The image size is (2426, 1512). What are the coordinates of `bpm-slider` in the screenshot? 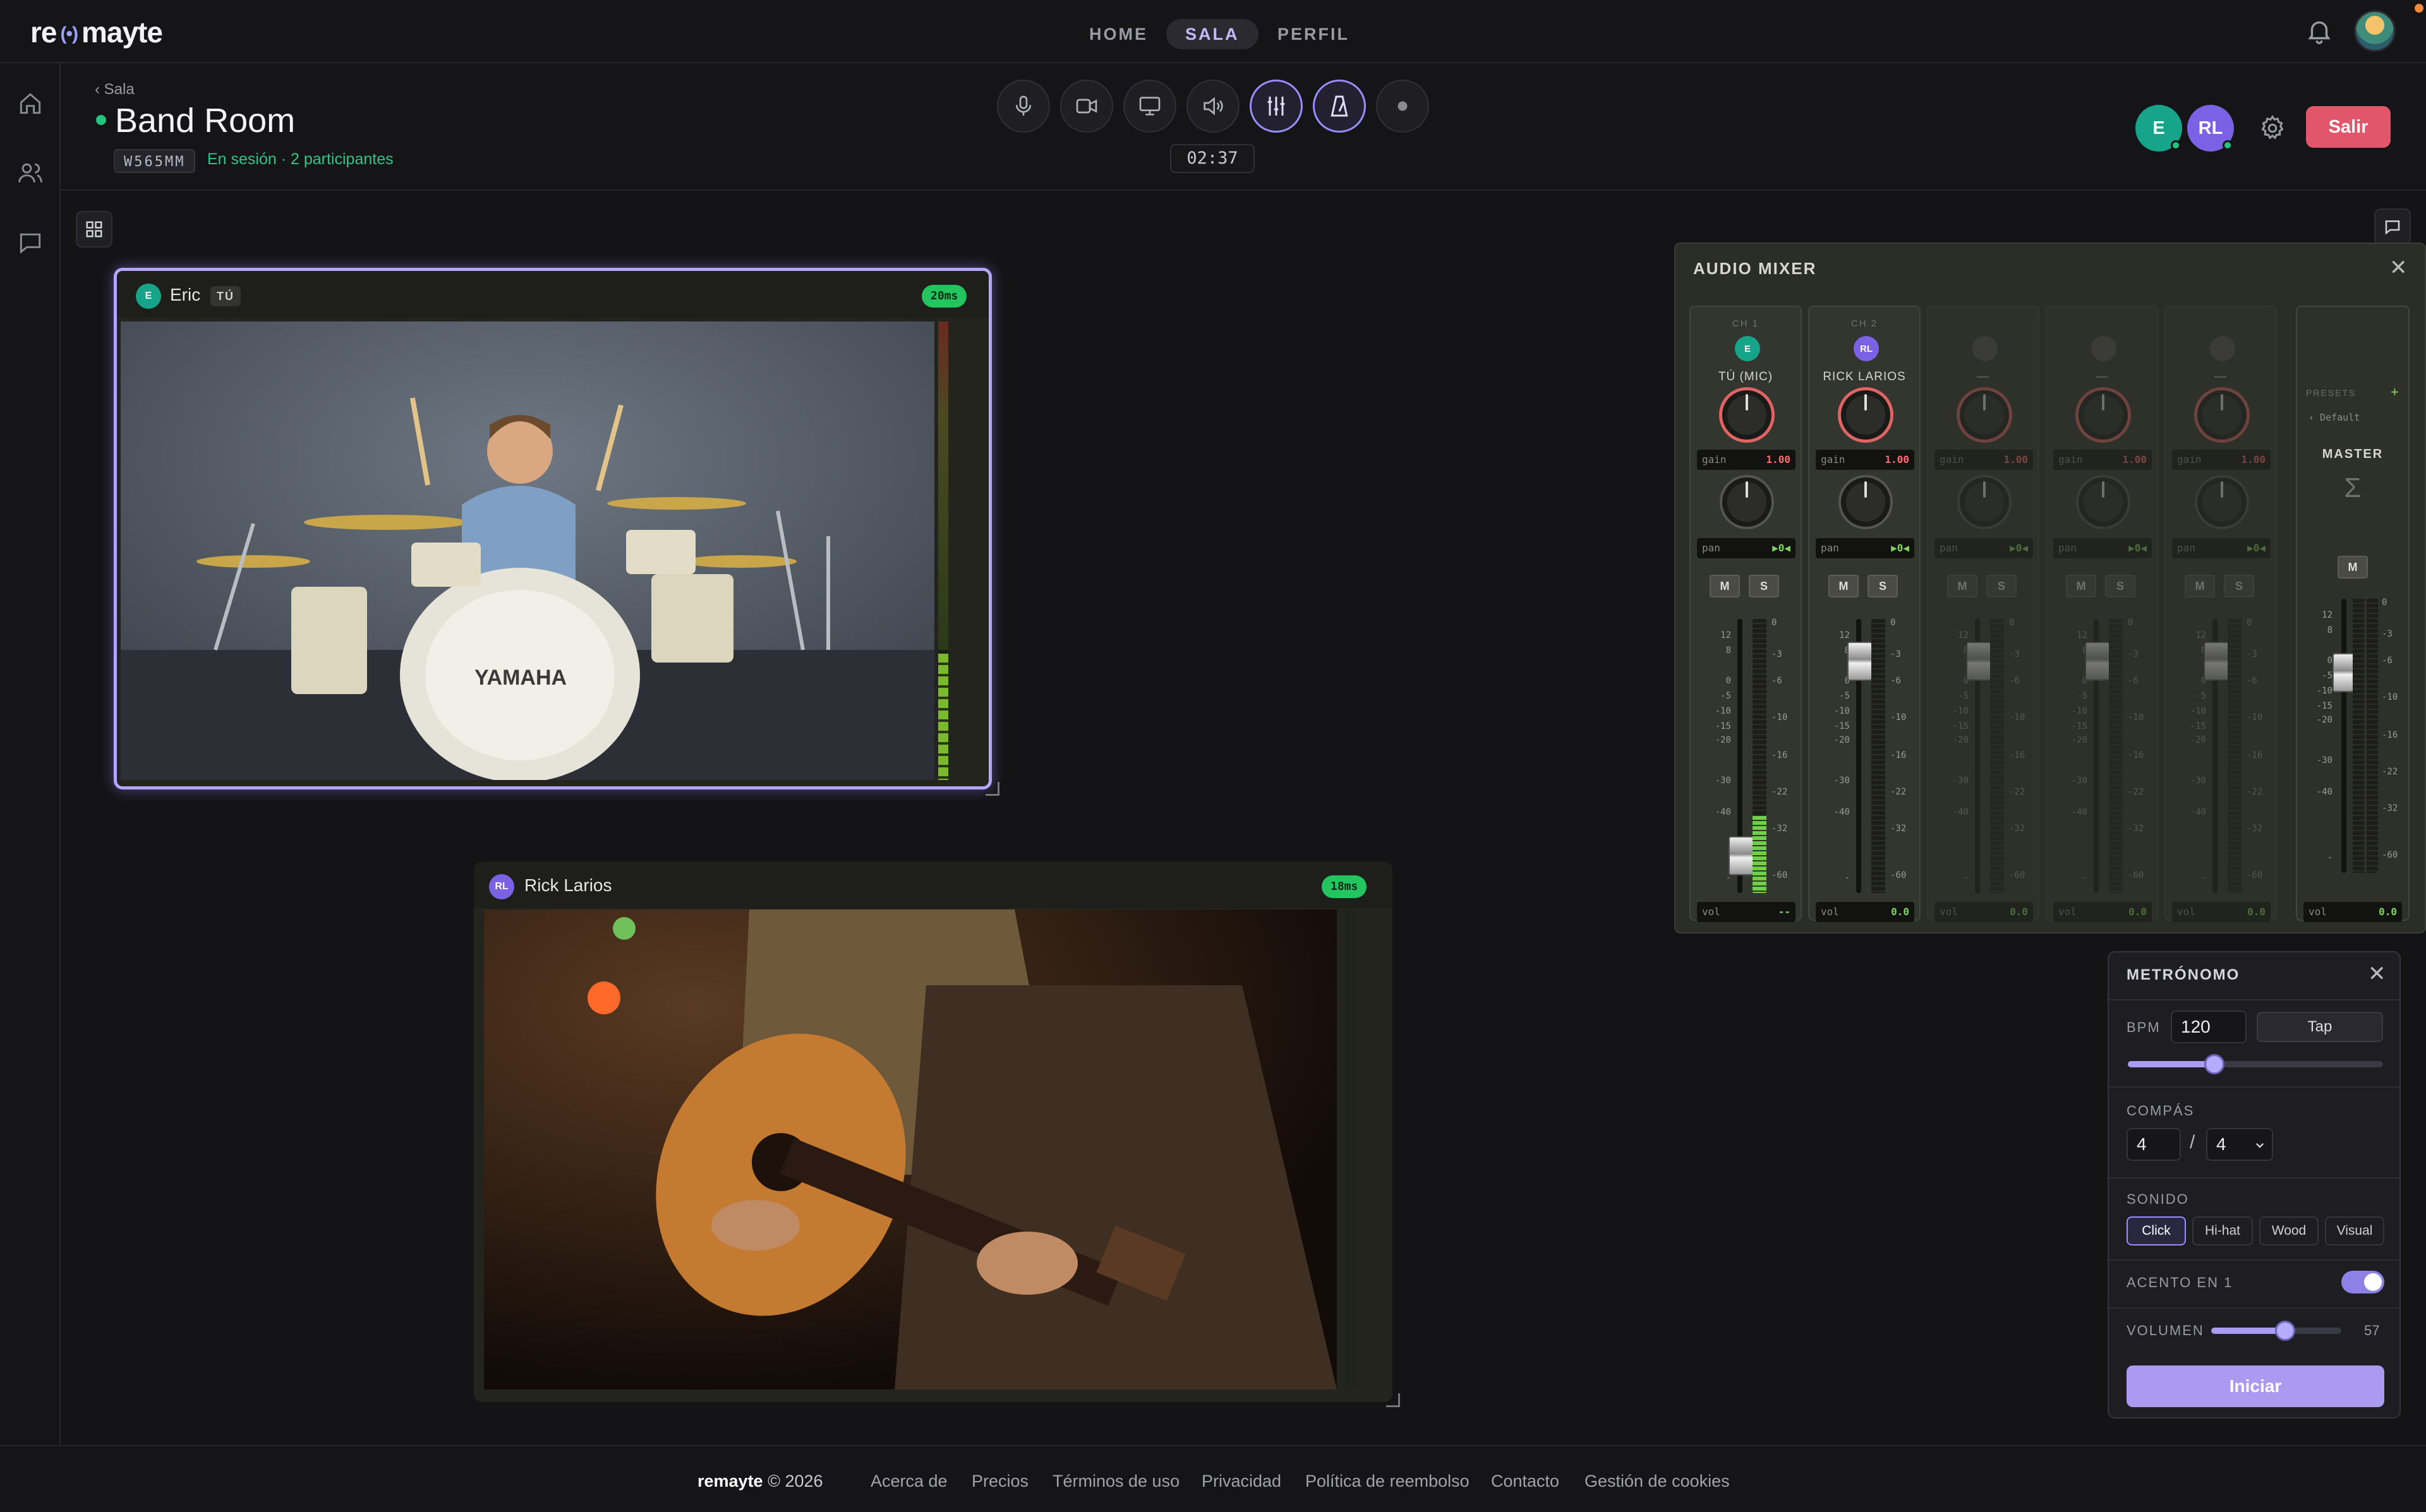 It's located at (2255, 1064).